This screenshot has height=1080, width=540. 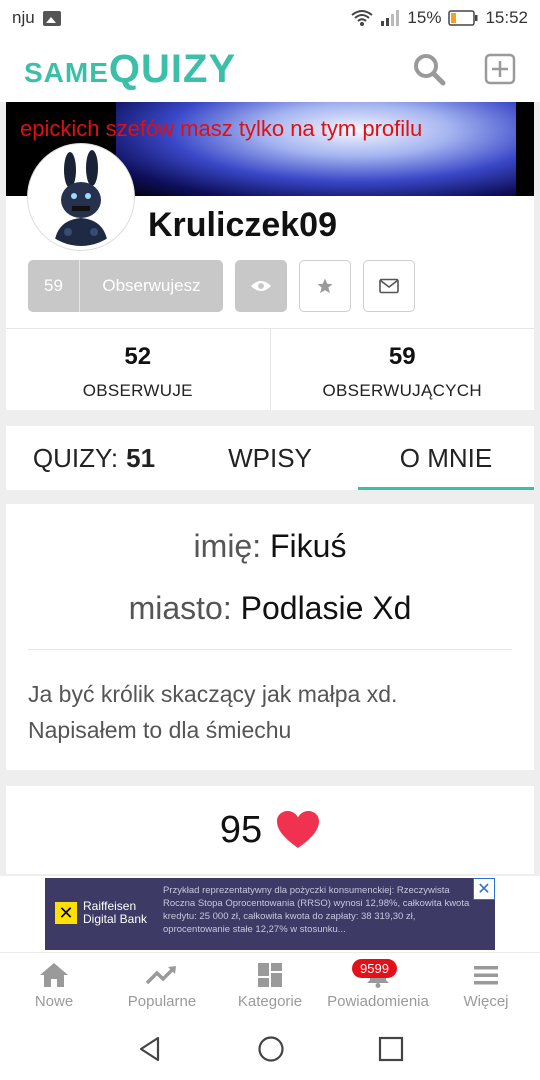 I want to click on about-name-value: Fikuś, so click(x=308, y=546).